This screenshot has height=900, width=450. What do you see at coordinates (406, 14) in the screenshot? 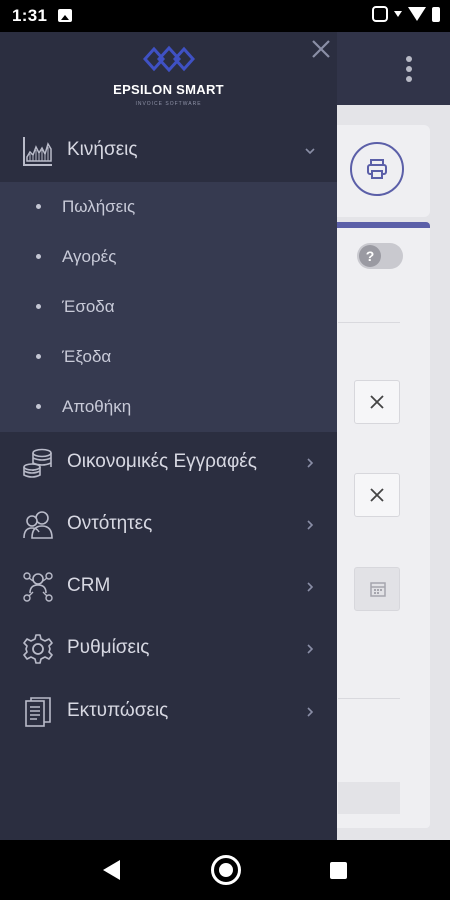
I see `status-icons` at bounding box center [406, 14].